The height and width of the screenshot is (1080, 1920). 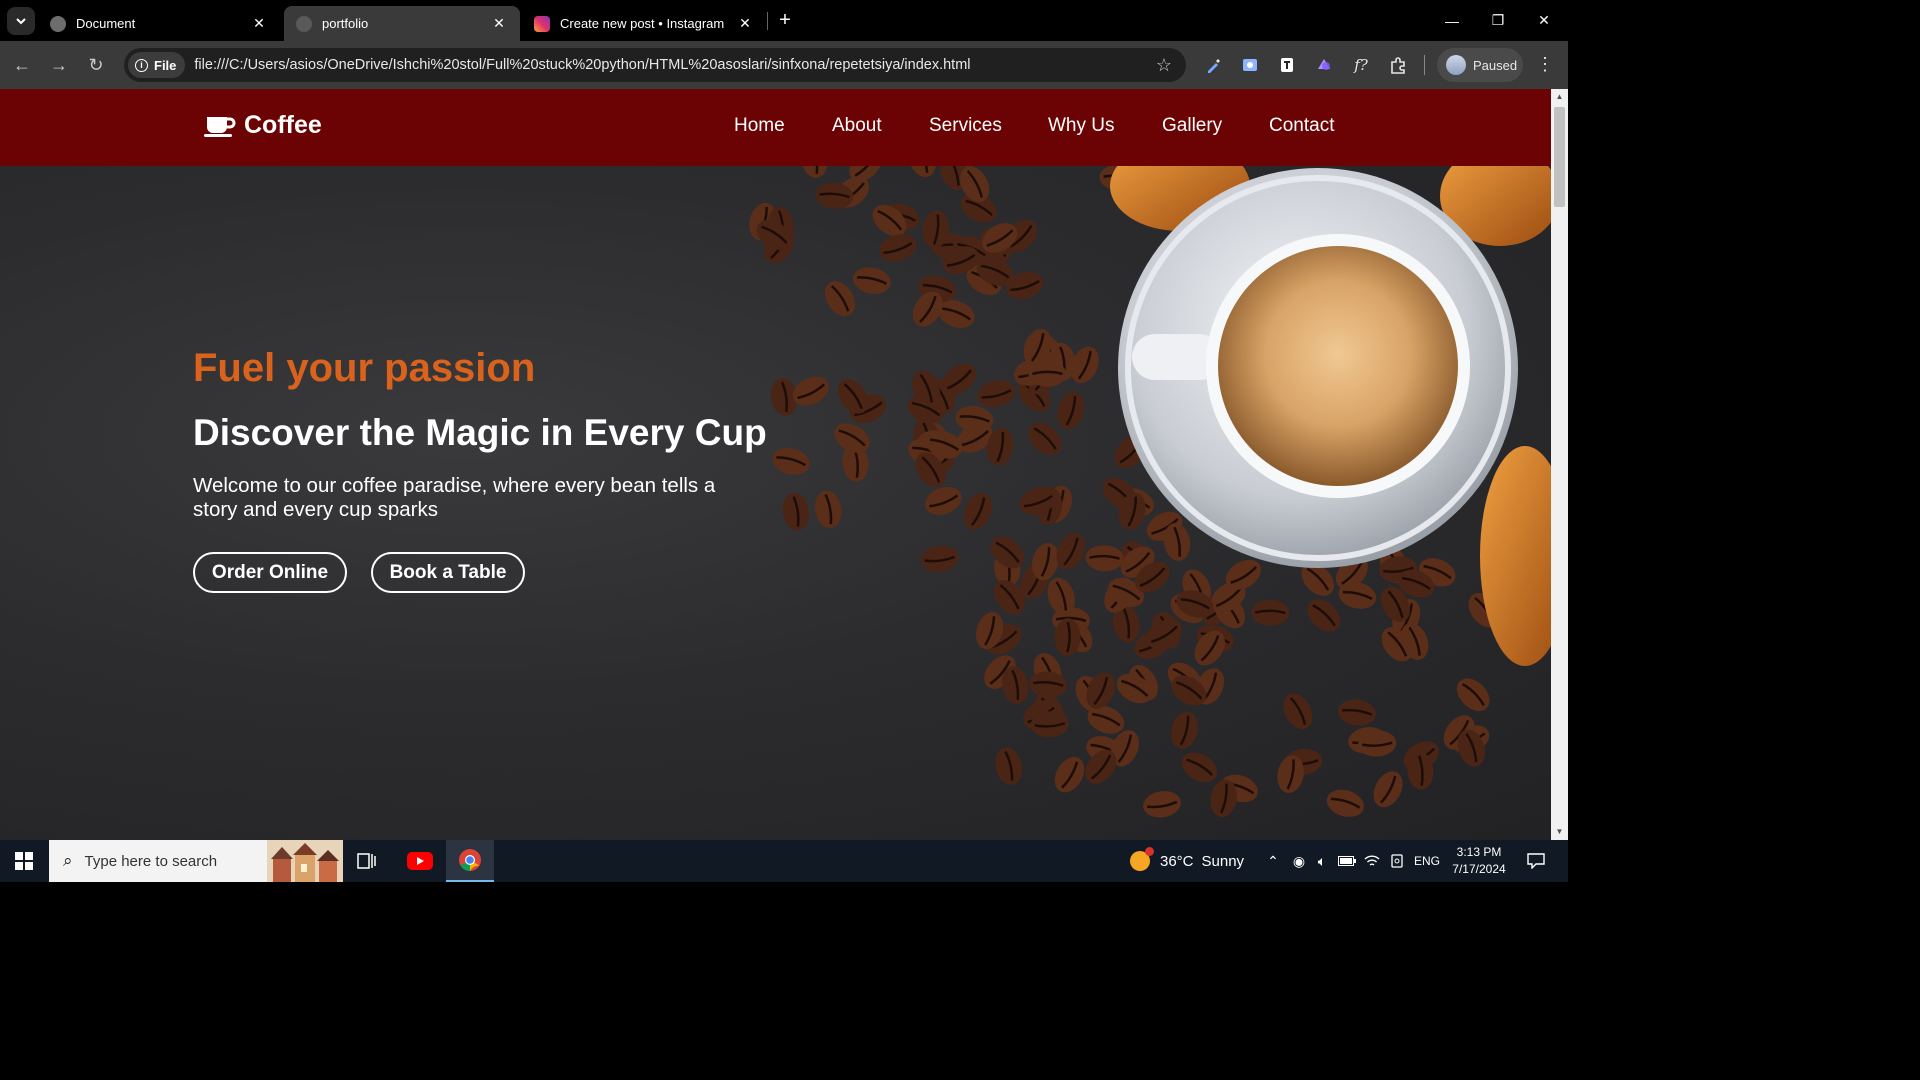 I want to click on tab-portfolio: portfolio ✕, so click(x=402, y=23).